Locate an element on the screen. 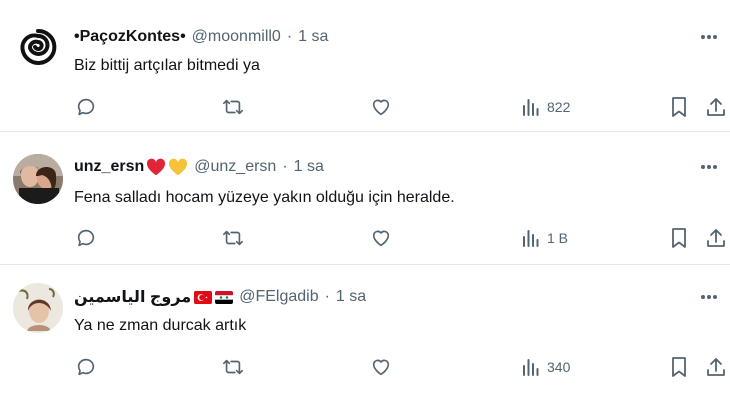 The height and width of the screenshot is (420, 730). views-button: 1 B is located at coordinates (544, 238).